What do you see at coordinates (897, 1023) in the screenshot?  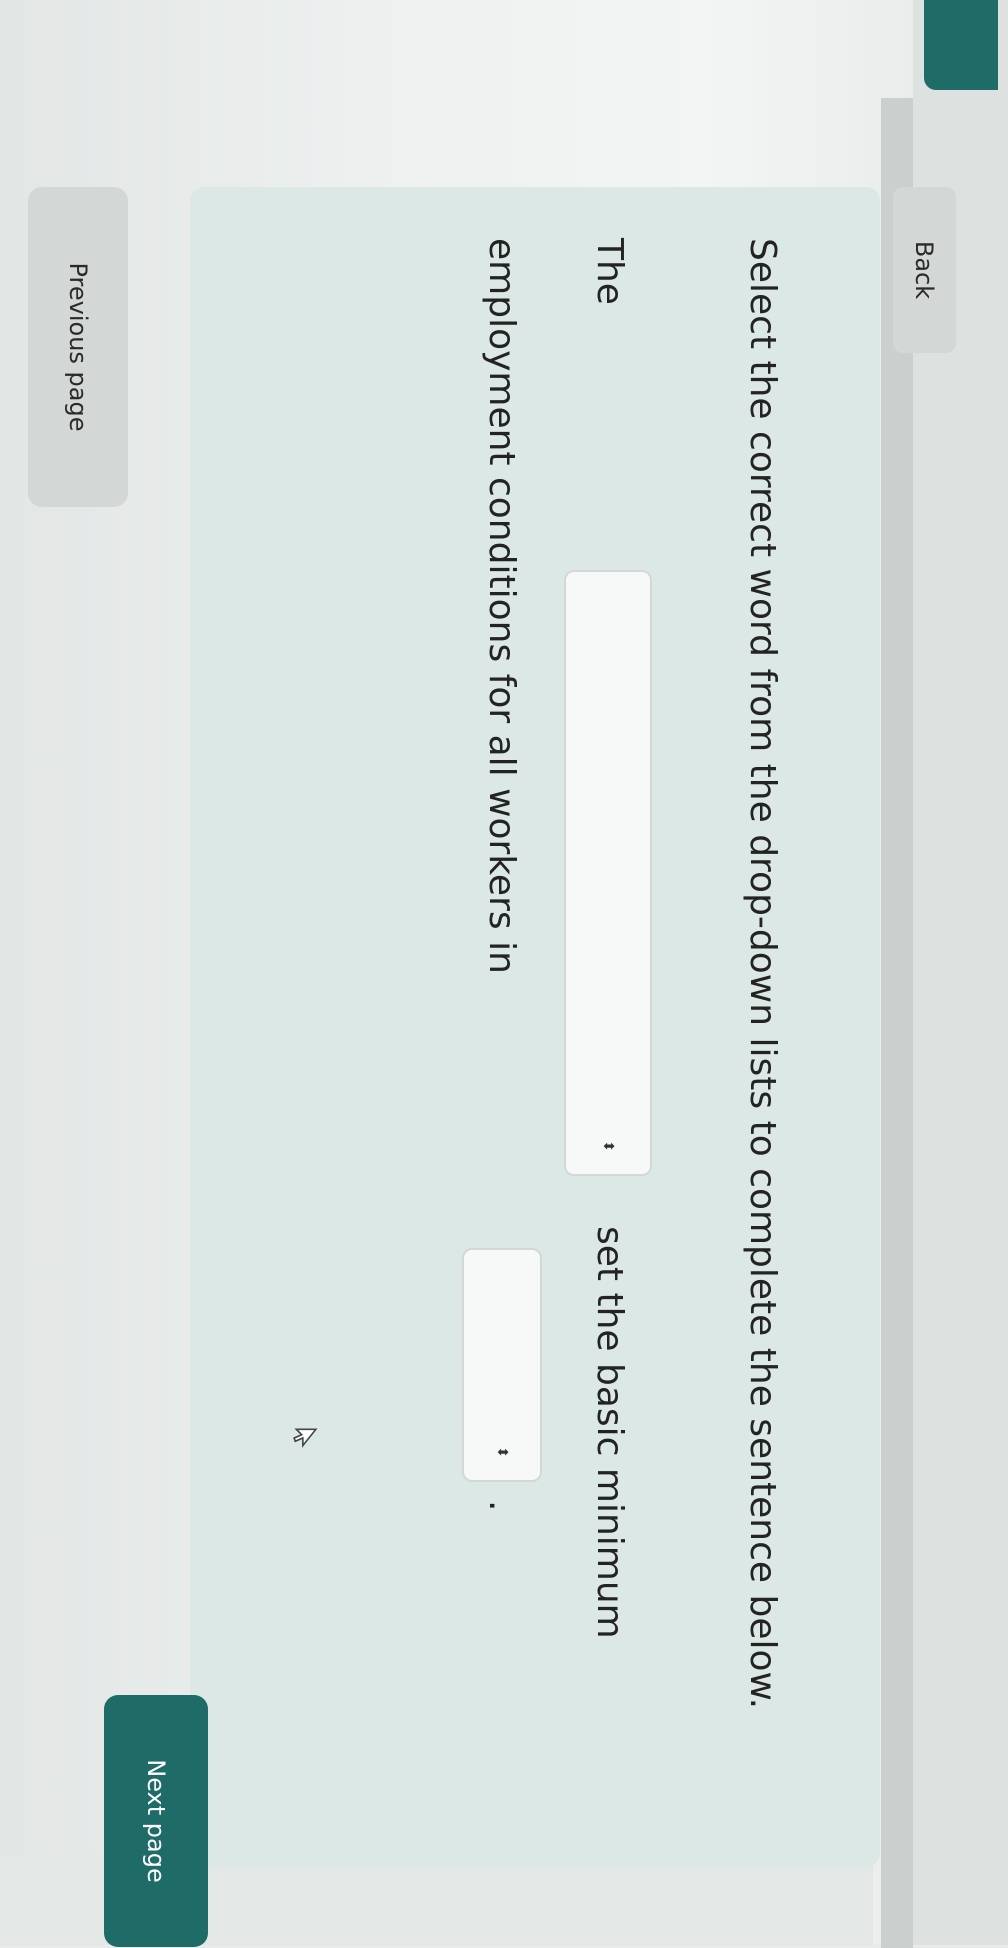 I see `header-bar` at bounding box center [897, 1023].